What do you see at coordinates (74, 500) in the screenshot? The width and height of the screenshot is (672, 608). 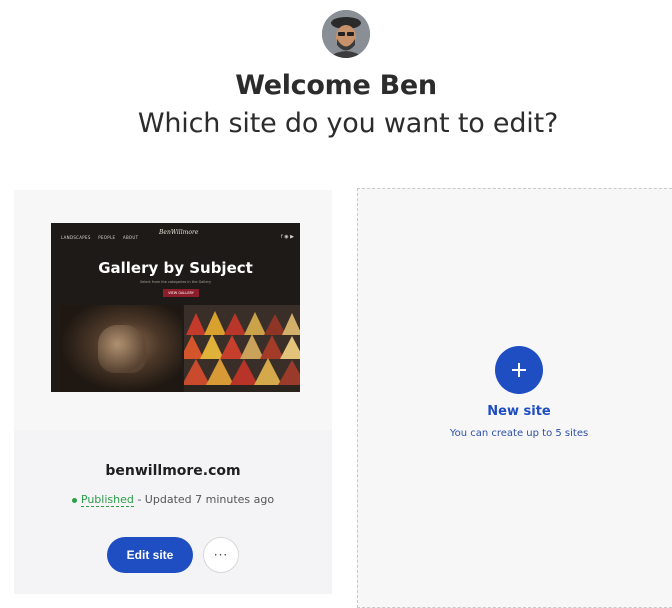 I see `status-dot-icon` at bounding box center [74, 500].